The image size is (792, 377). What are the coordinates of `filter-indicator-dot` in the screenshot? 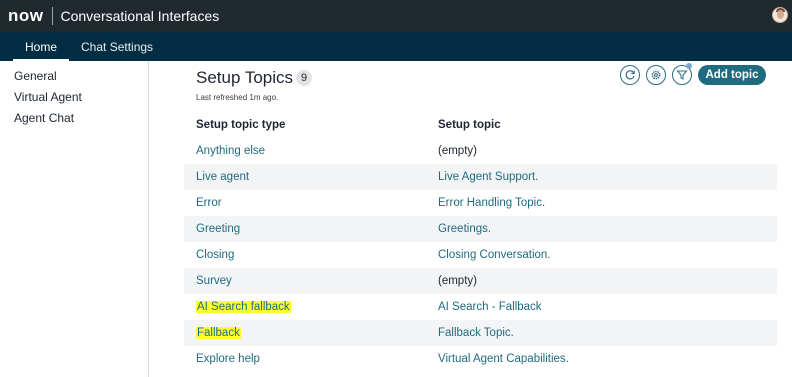 It's located at (689, 66).